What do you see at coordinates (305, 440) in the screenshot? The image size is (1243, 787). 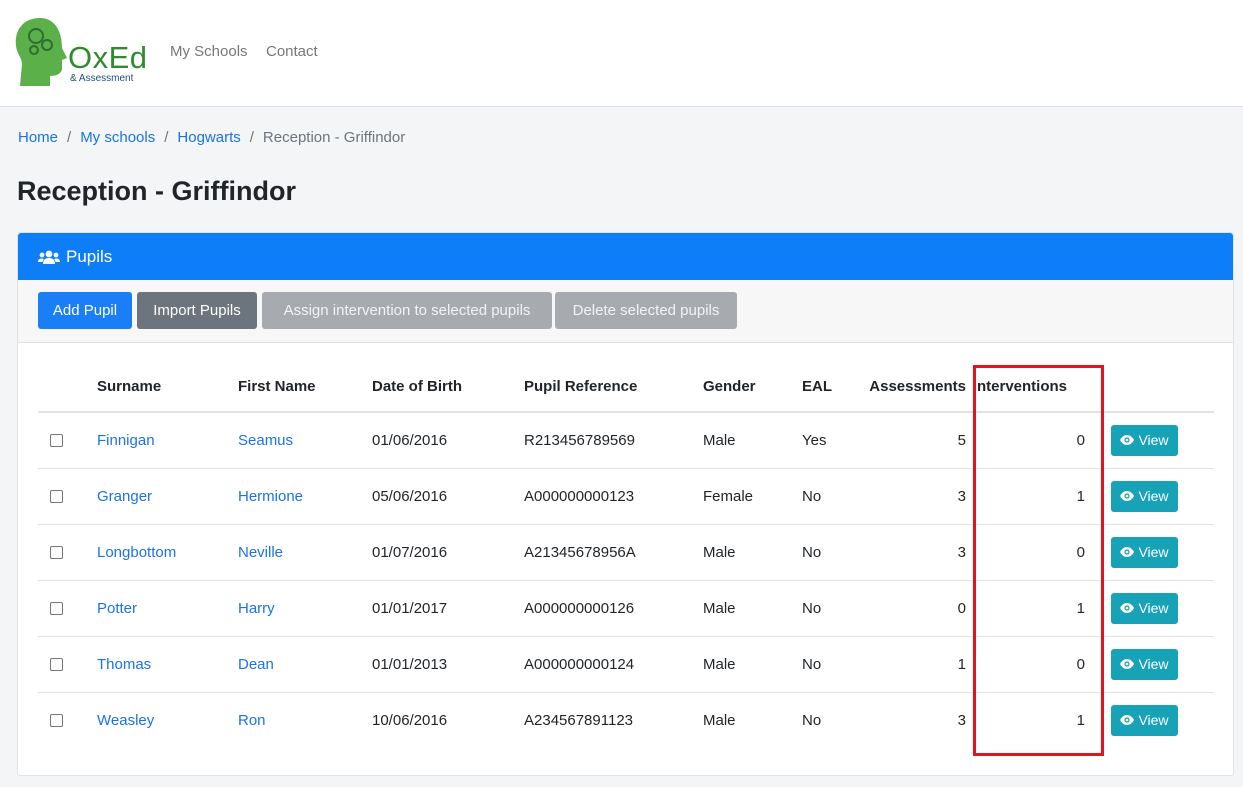 I see `first-name-cell: Seamus` at bounding box center [305, 440].